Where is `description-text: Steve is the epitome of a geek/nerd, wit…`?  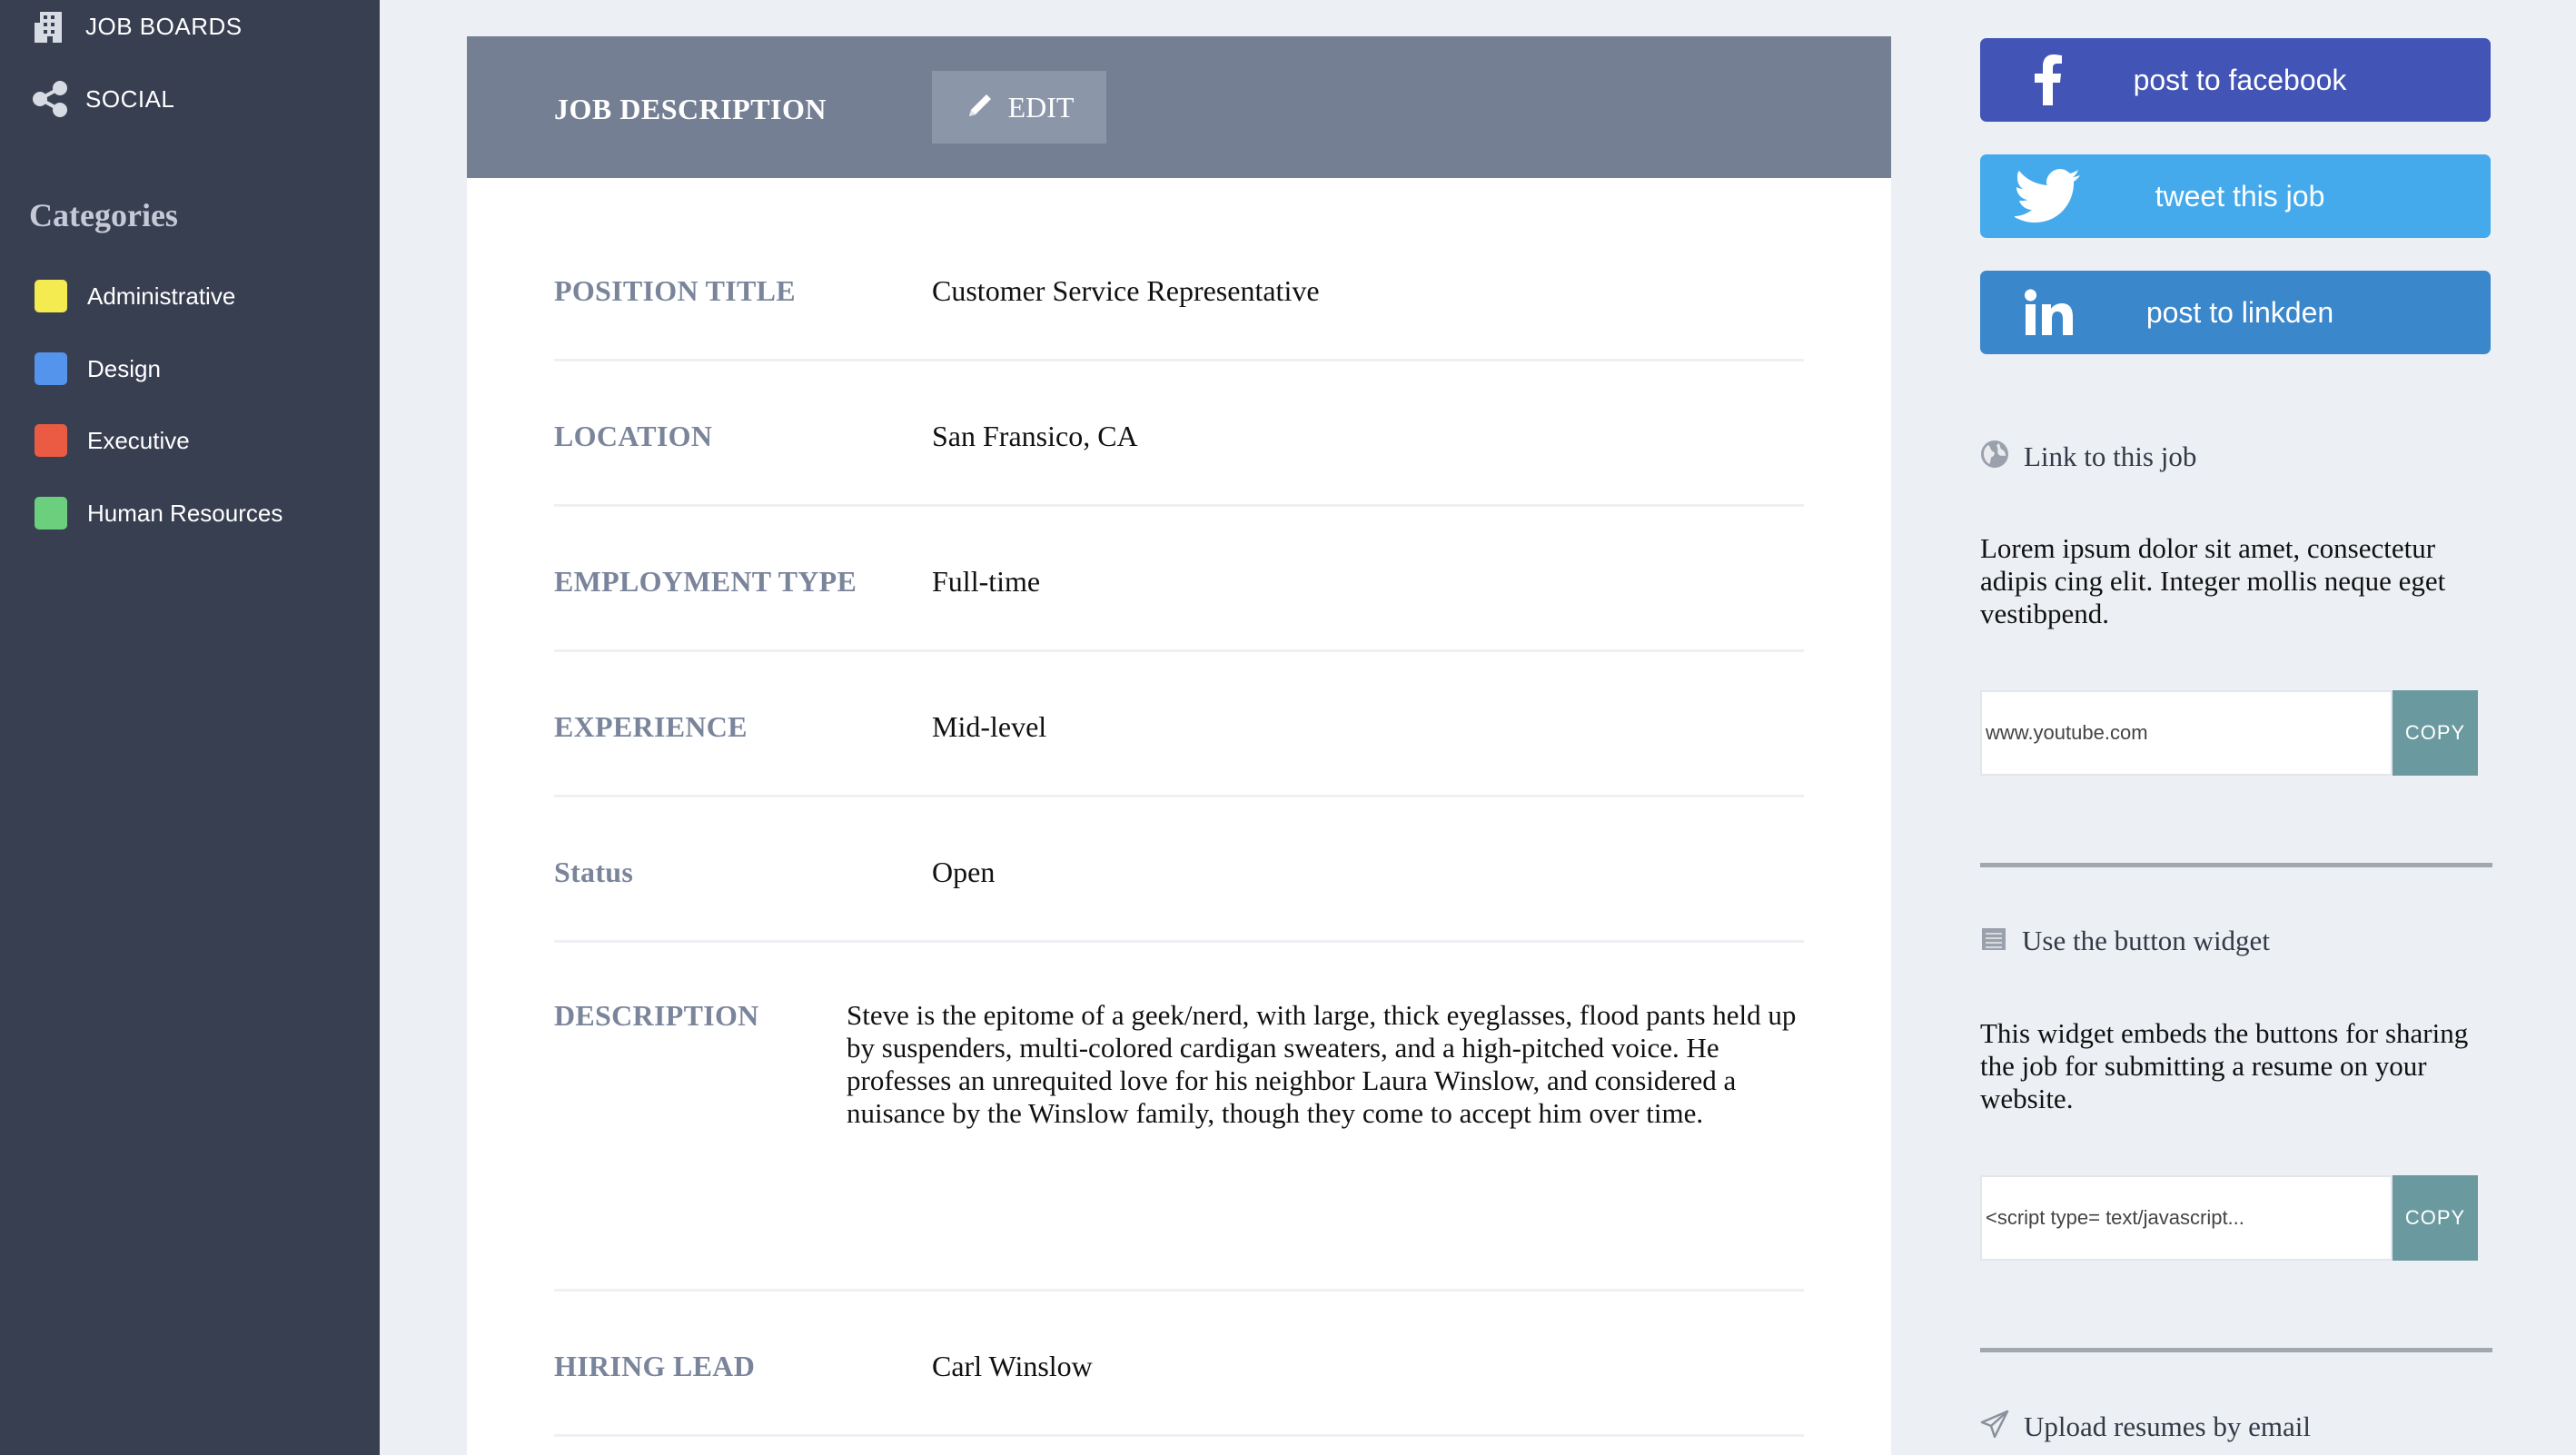 description-text: Steve is the epitome of a geek/nerd, wit… is located at coordinates (1322, 1064).